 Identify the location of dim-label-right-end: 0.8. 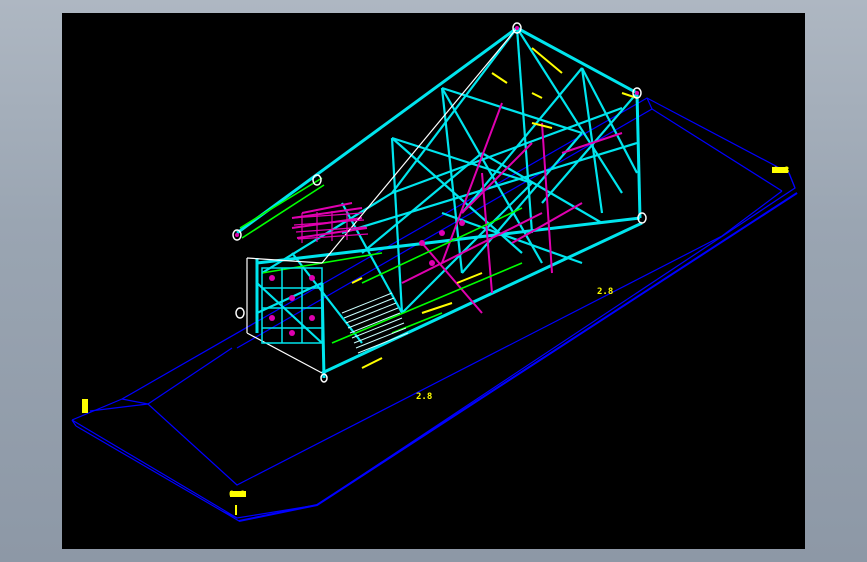
(781, 171).